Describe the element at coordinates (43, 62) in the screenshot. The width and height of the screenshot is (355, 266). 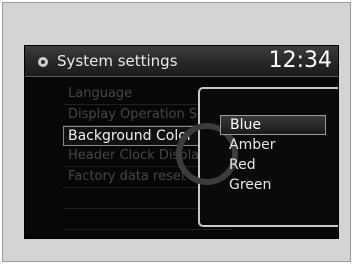
I see `gear-icon` at that location.